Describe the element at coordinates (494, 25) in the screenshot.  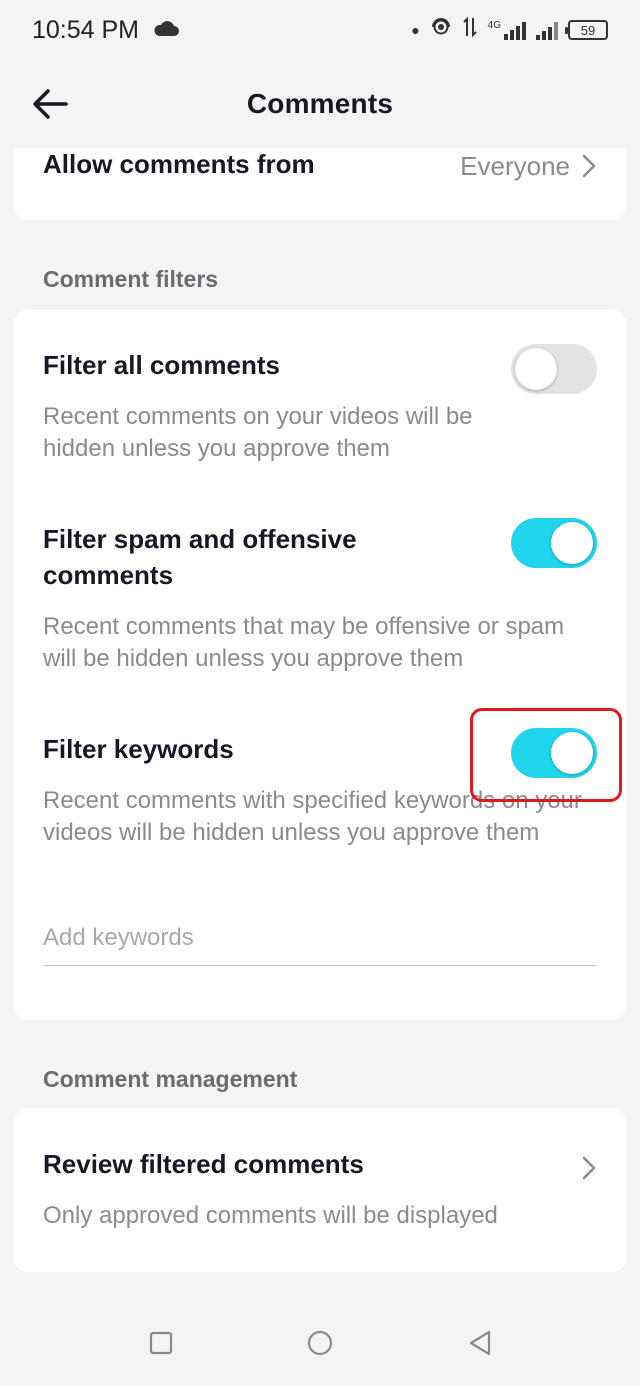
I see `network-label: 4G` at that location.